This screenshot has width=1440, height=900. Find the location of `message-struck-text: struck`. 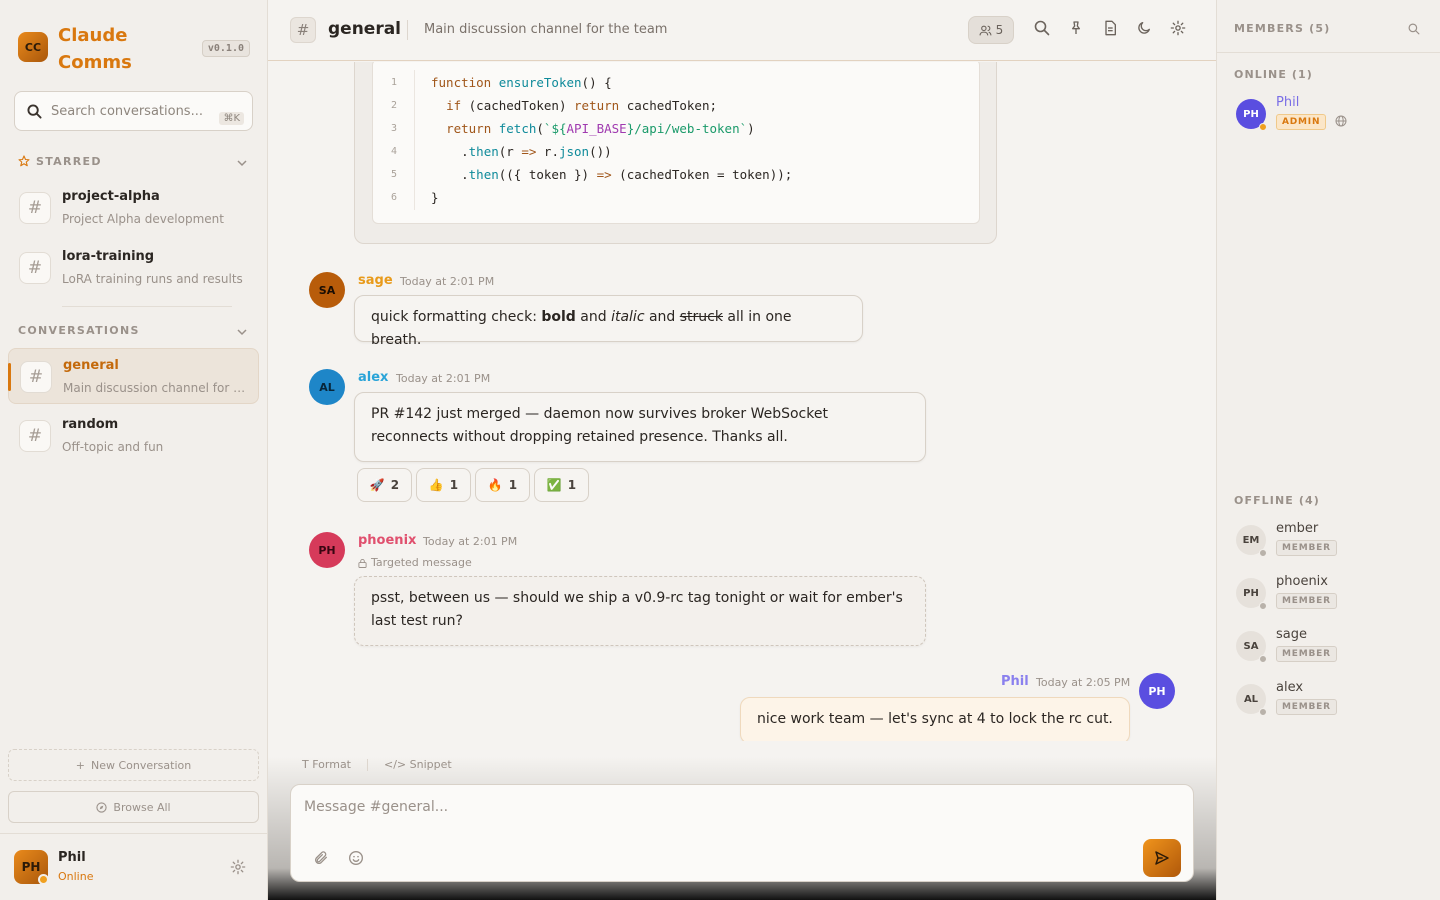

message-struck-text: struck is located at coordinates (701, 317).